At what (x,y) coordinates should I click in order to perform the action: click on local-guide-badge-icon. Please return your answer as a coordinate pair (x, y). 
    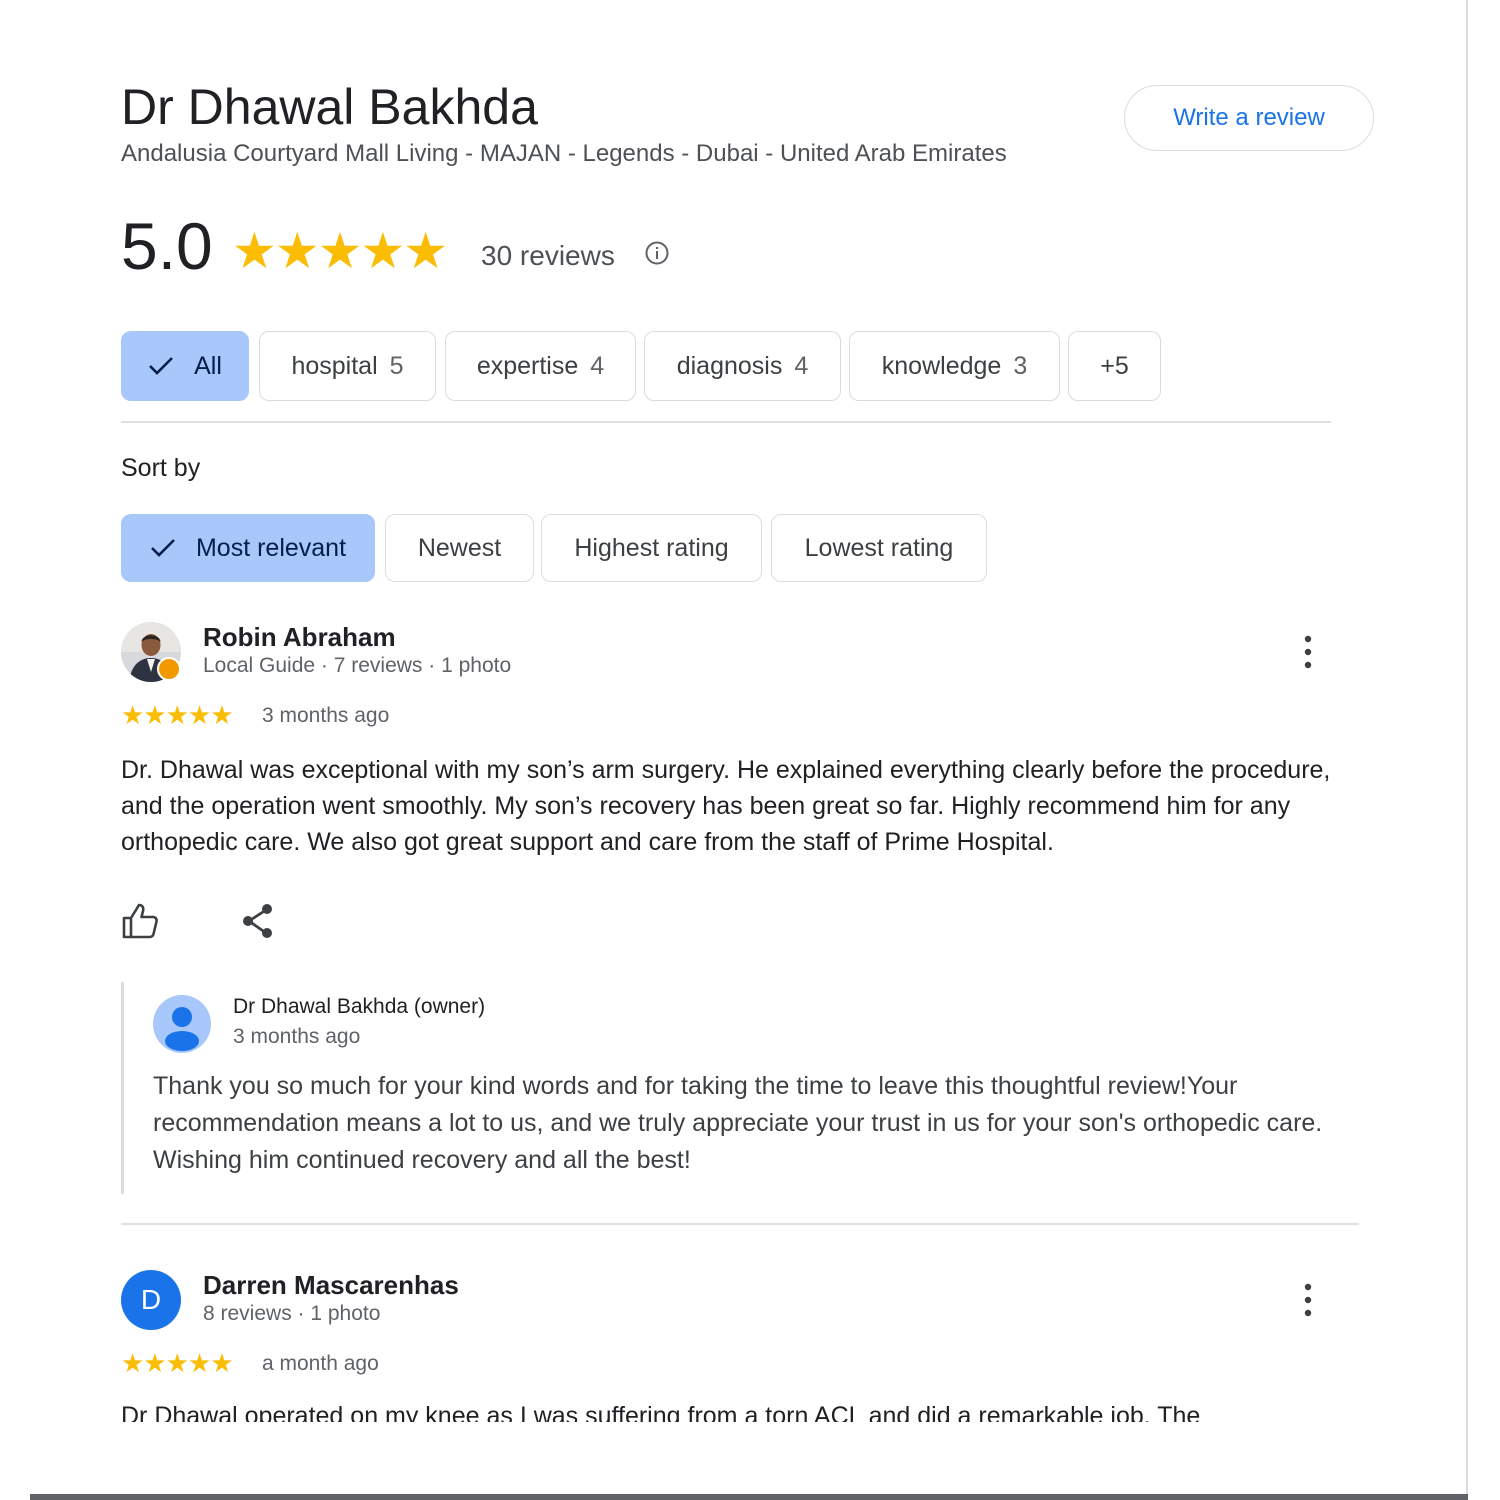
    Looking at the image, I should click on (169, 669).